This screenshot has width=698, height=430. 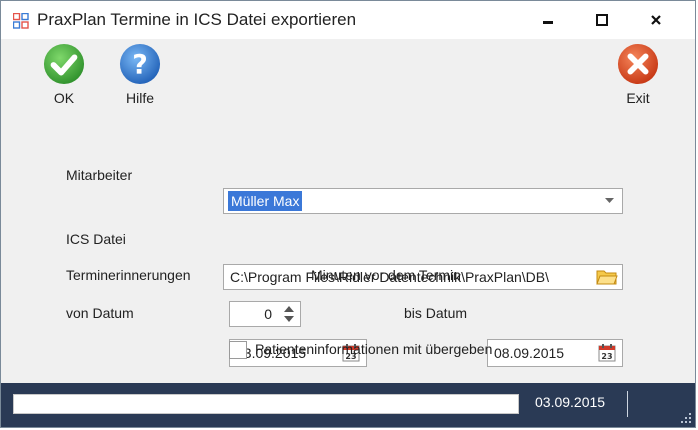 What do you see at coordinates (386, 275) in the screenshot?
I see `reminder-suffix: Minuten vor dem Termin` at bounding box center [386, 275].